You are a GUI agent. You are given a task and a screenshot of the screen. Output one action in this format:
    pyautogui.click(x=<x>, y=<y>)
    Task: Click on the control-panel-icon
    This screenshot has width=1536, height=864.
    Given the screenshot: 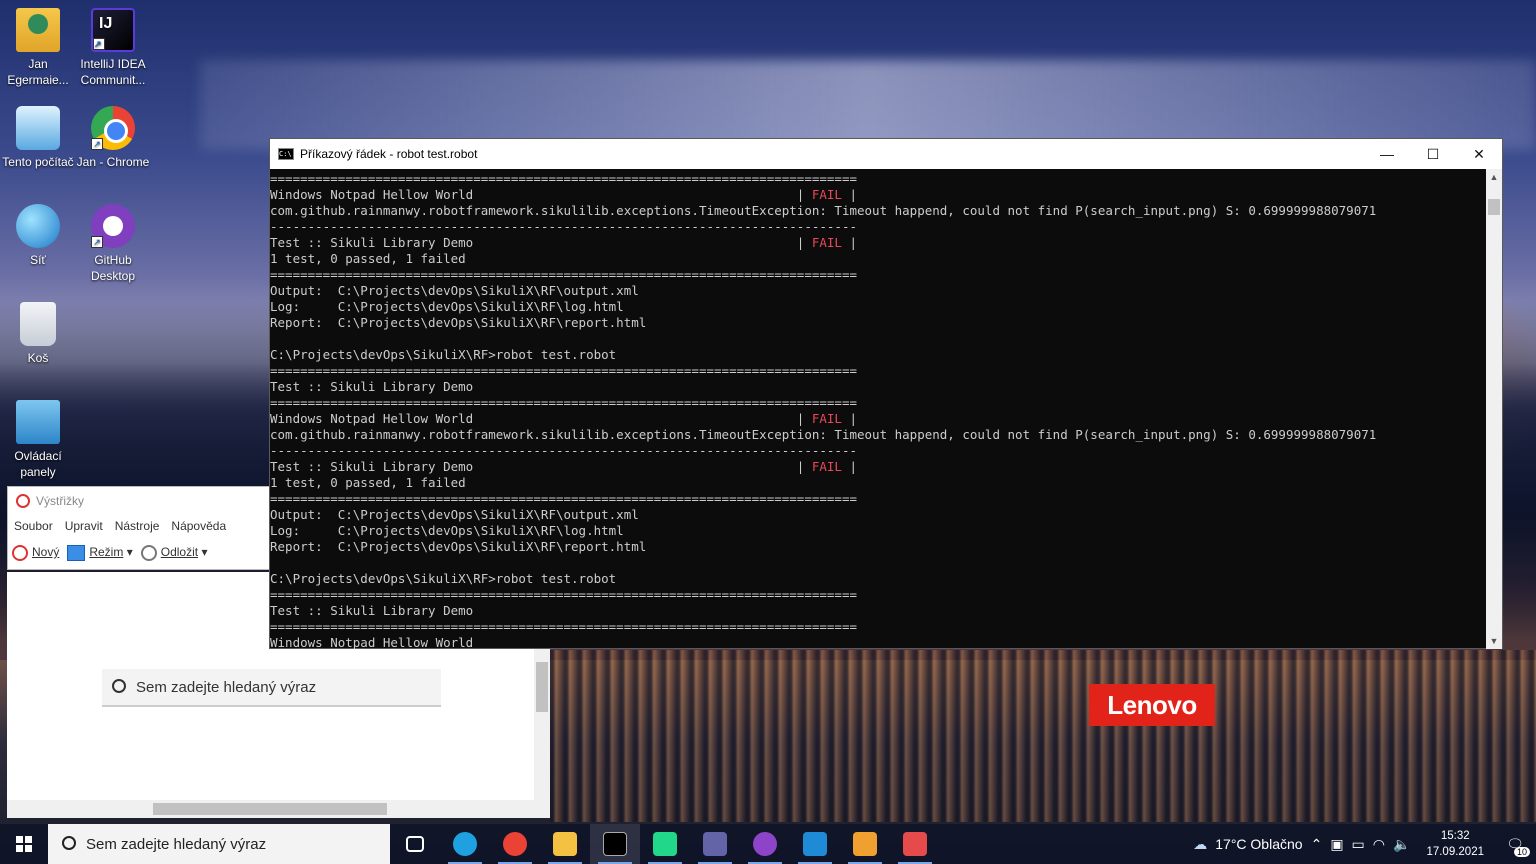 What is the action you would take?
    pyautogui.click(x=38, y=422)
    